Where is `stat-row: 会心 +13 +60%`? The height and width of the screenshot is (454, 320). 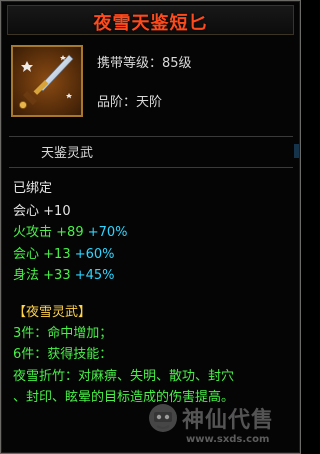
stat-row: 会心 +13 +60% is located at coordinates (64, 255).